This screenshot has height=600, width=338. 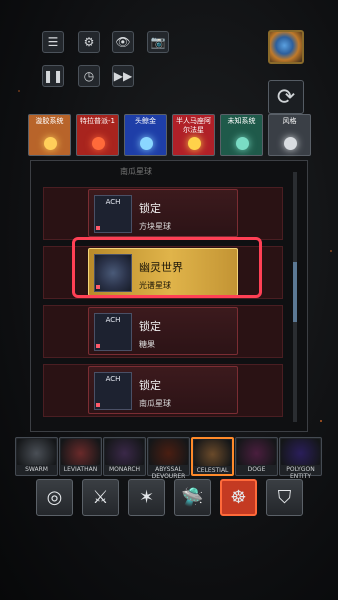 I want to click on galaxy-tab-label: 半人马座阿尔法星, so click(x=193, y=125).